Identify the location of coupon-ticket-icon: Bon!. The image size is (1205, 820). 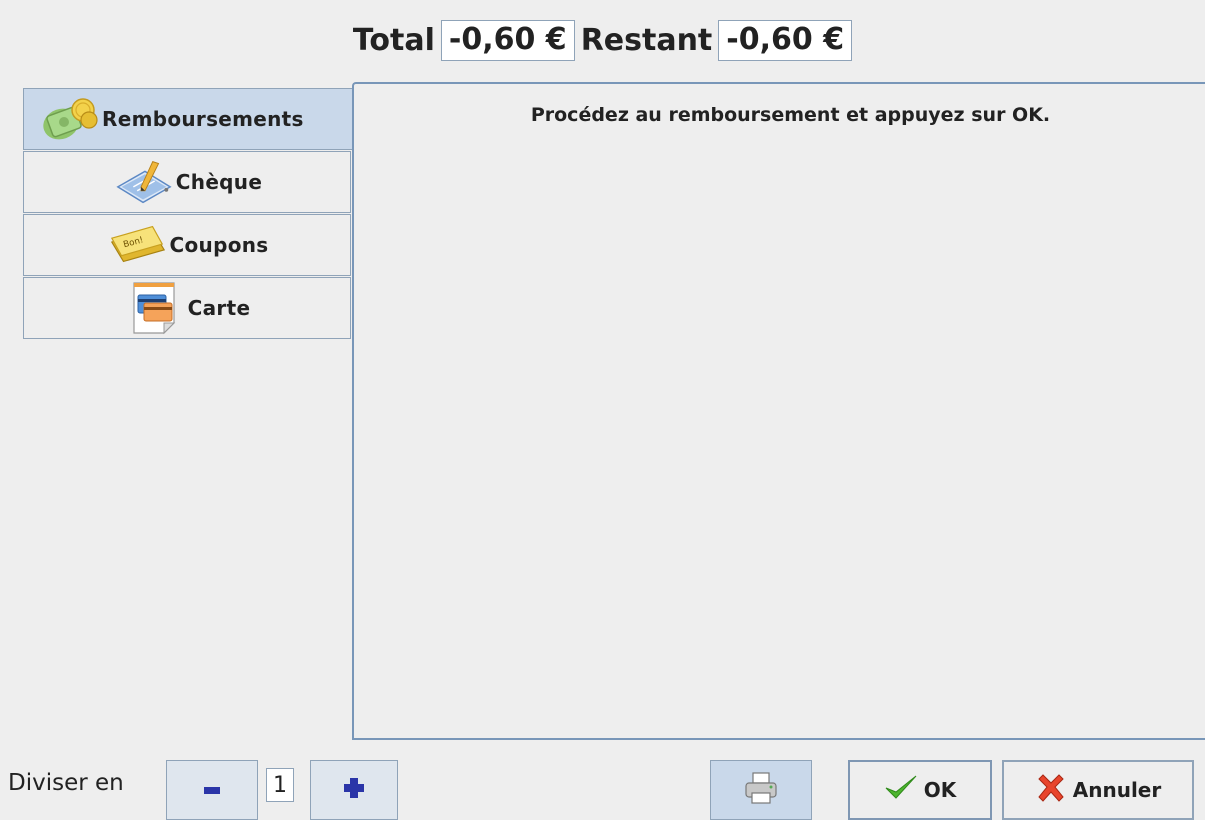
(138, 245).